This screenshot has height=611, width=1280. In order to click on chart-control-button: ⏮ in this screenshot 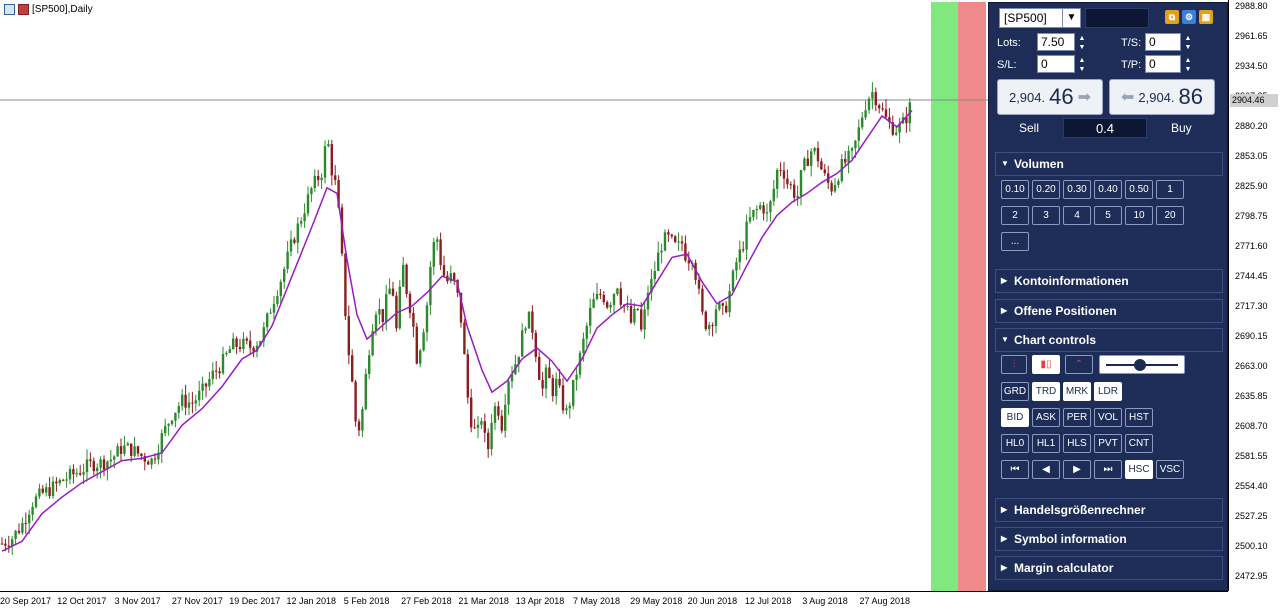, I will do `click(1015, 469)`.